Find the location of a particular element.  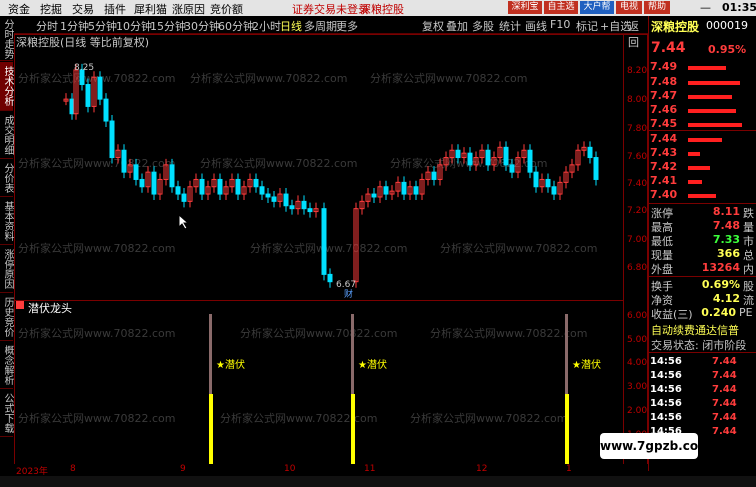

tab-intraday: 分时走势 is located at coordinates (6, 39).